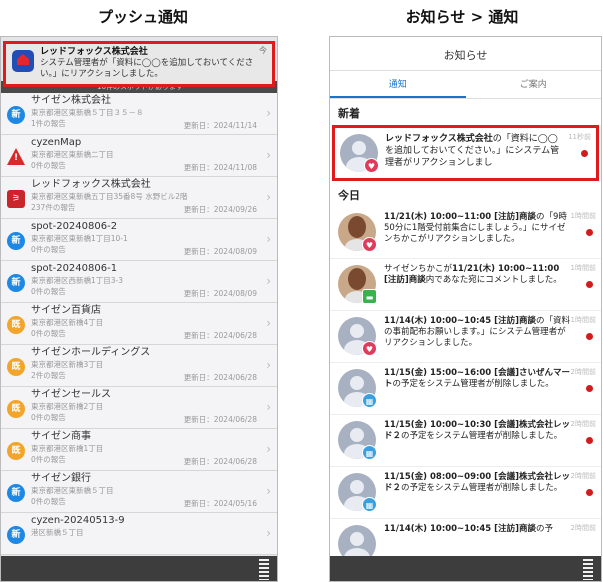 The width and height of the screenshot is (603, 582). Describe the element at coordinates (147, 68) in the screenshot. I see `notification-body: システム管理者が「資料に◯◯を追加しておいてください。」にリアクションしました。` at that location.